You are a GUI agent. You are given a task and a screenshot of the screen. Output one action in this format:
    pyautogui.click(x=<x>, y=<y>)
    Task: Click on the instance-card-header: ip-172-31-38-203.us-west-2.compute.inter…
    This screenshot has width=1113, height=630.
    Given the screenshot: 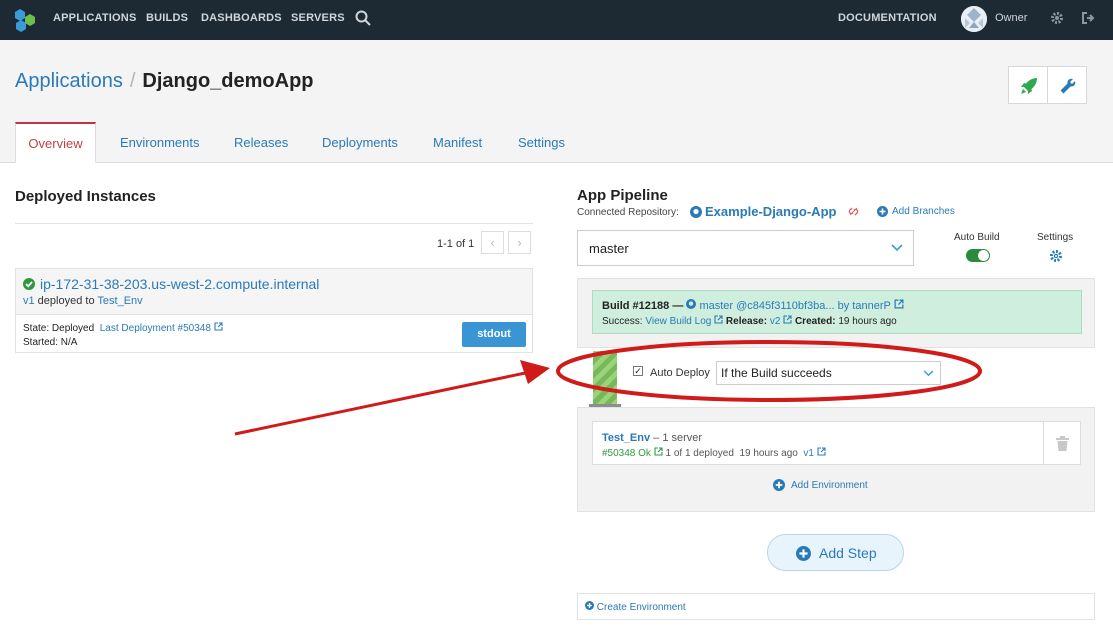 What is the action you would take?
    pyautogui.click(x=274, y=292)
    